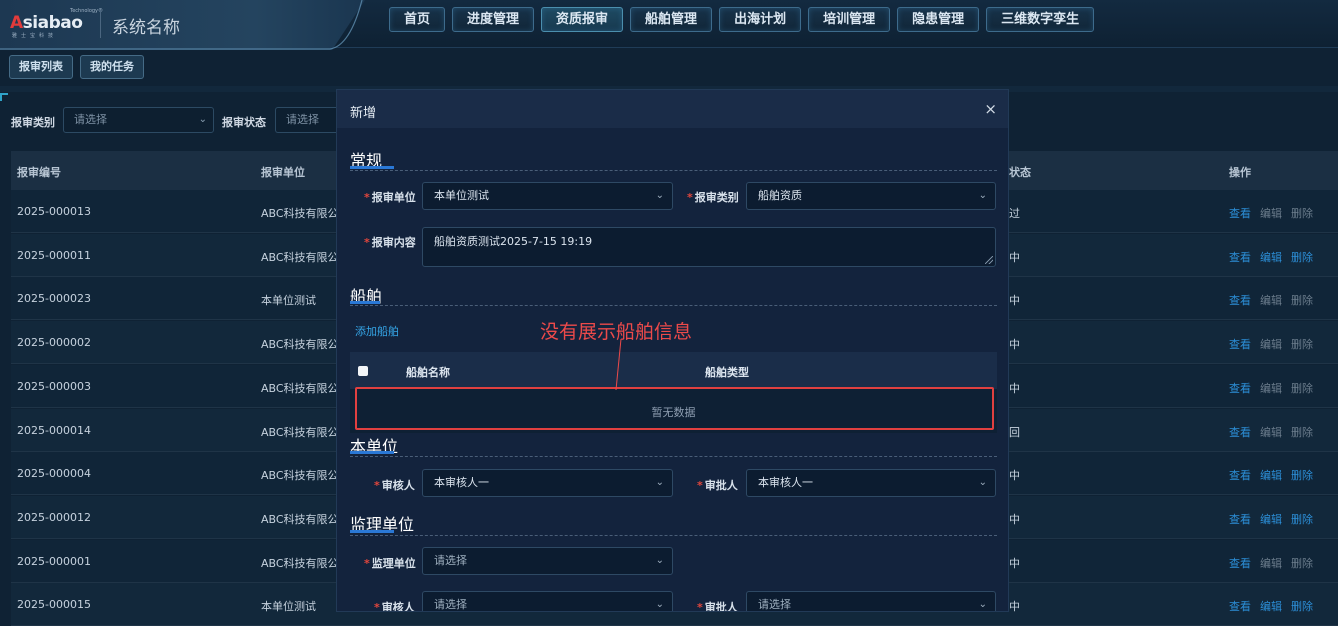 The image size is (1338, 626). Describe the element at coordinates (547, 196) in the screenshot. I see `unit-select: 本单位测试 ⌄` at that location.